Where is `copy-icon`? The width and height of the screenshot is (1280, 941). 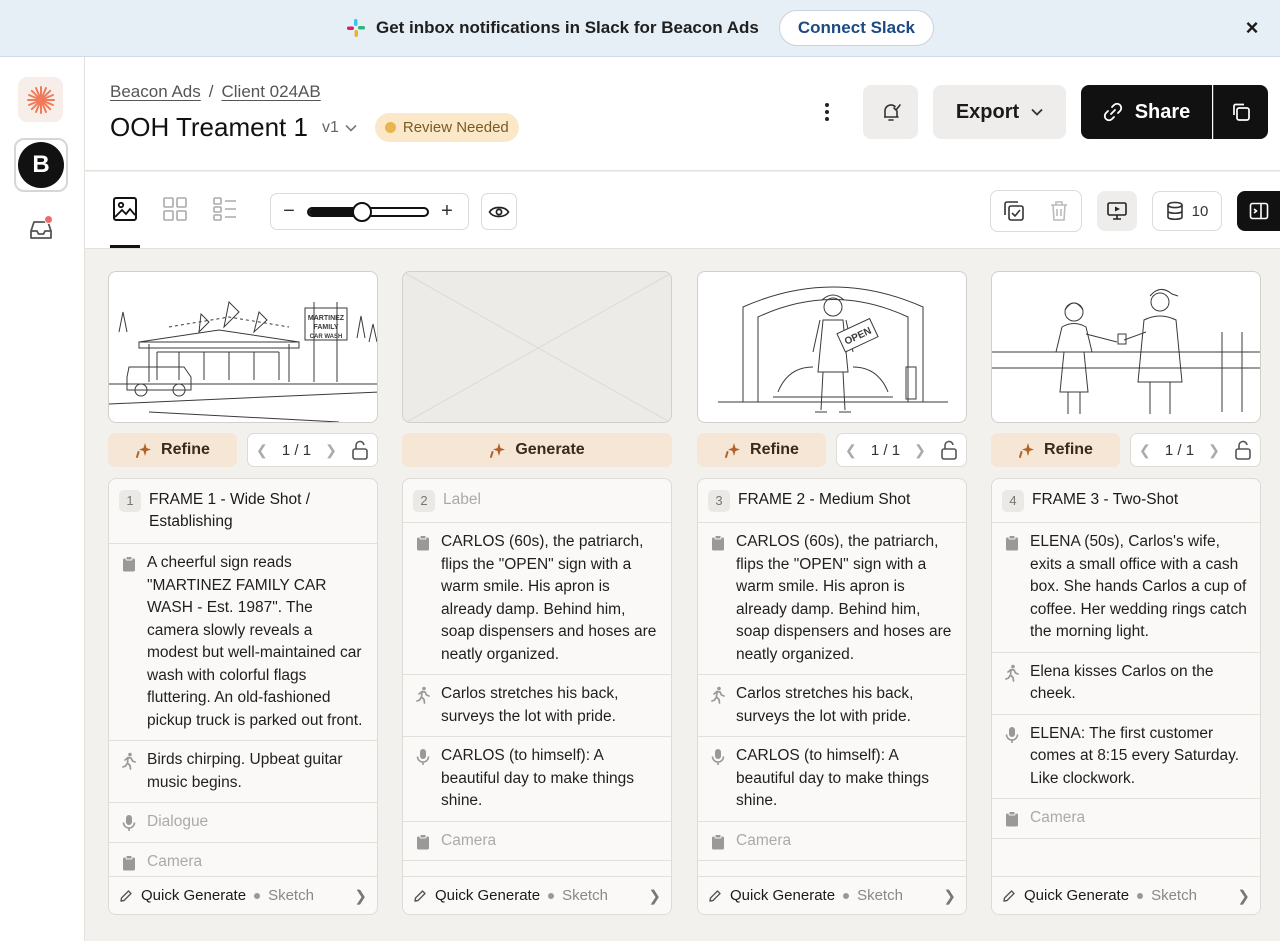
copy-icon is located at coordinates (1241, 112).